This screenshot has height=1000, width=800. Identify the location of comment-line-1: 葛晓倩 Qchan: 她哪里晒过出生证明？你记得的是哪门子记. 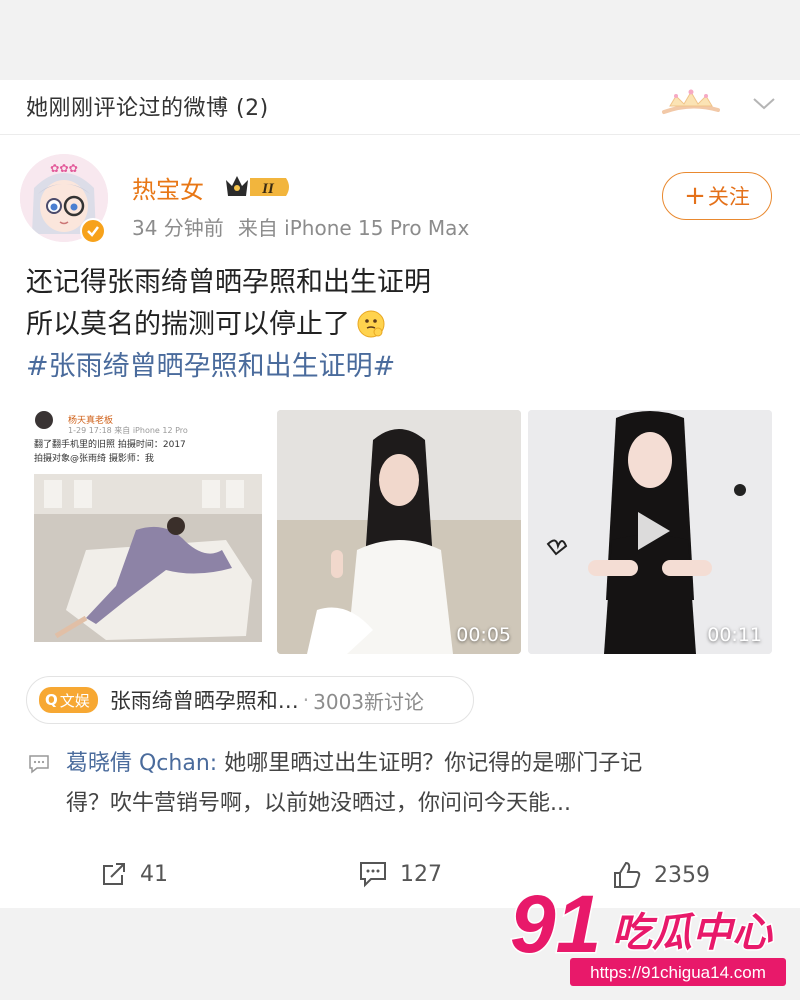
(411, 764).